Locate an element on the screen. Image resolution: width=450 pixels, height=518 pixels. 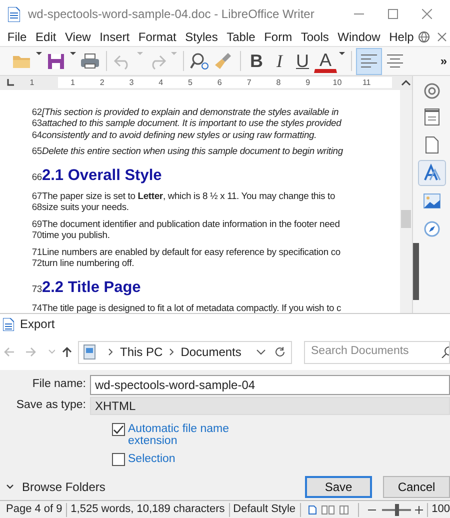
styles-button is located at coordinates (432, 173).